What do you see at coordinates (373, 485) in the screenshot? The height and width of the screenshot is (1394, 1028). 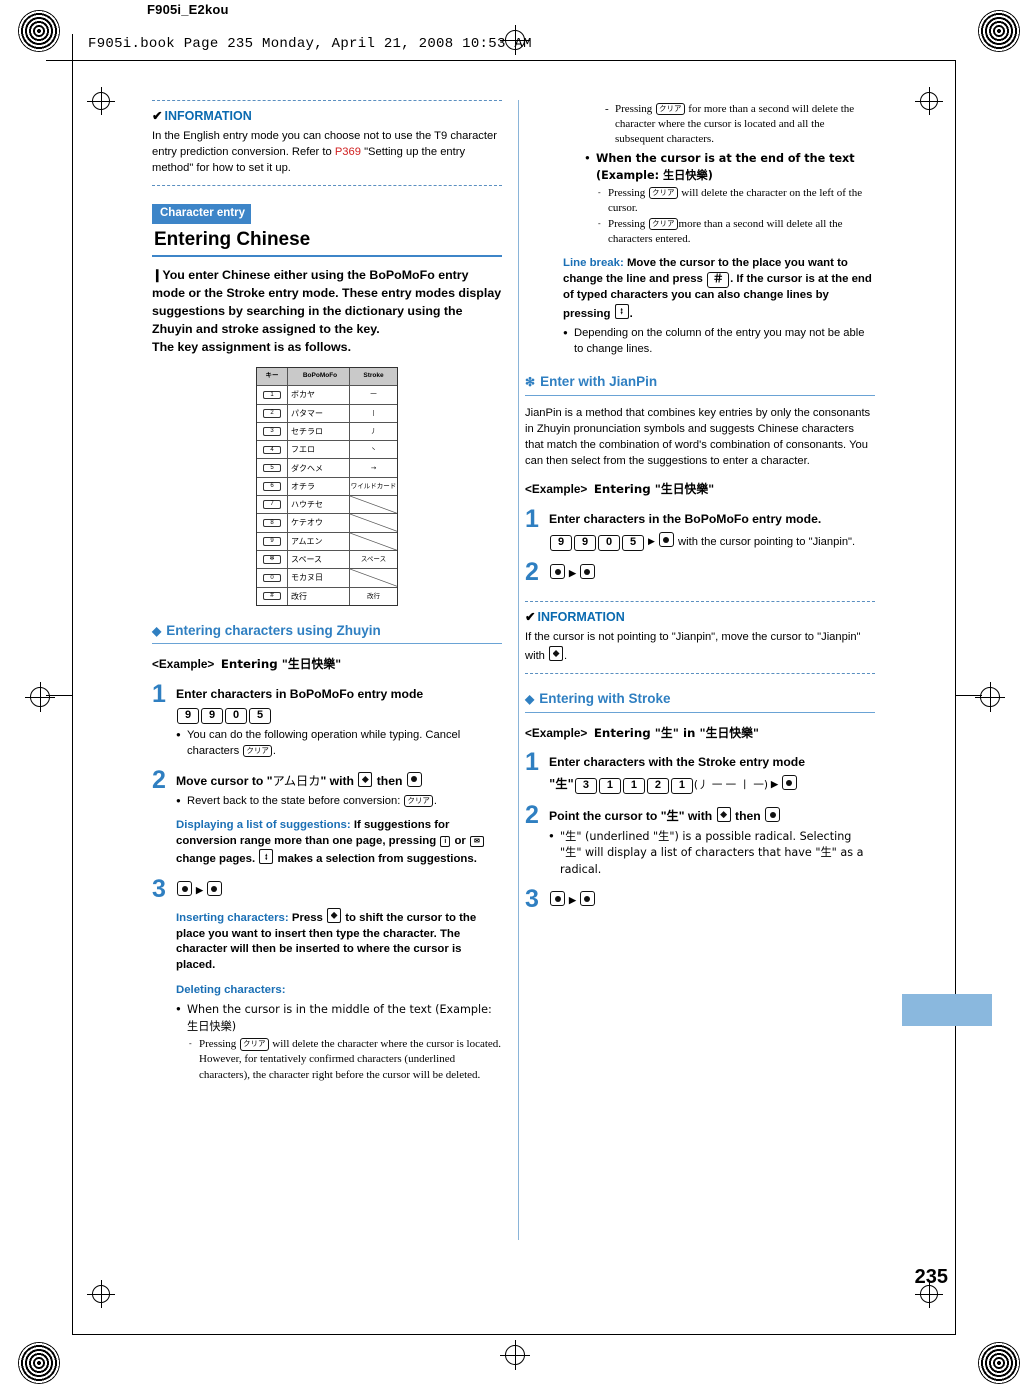 I see `cell-stroke: ワイルドカード` at bounding box center [373, 485].